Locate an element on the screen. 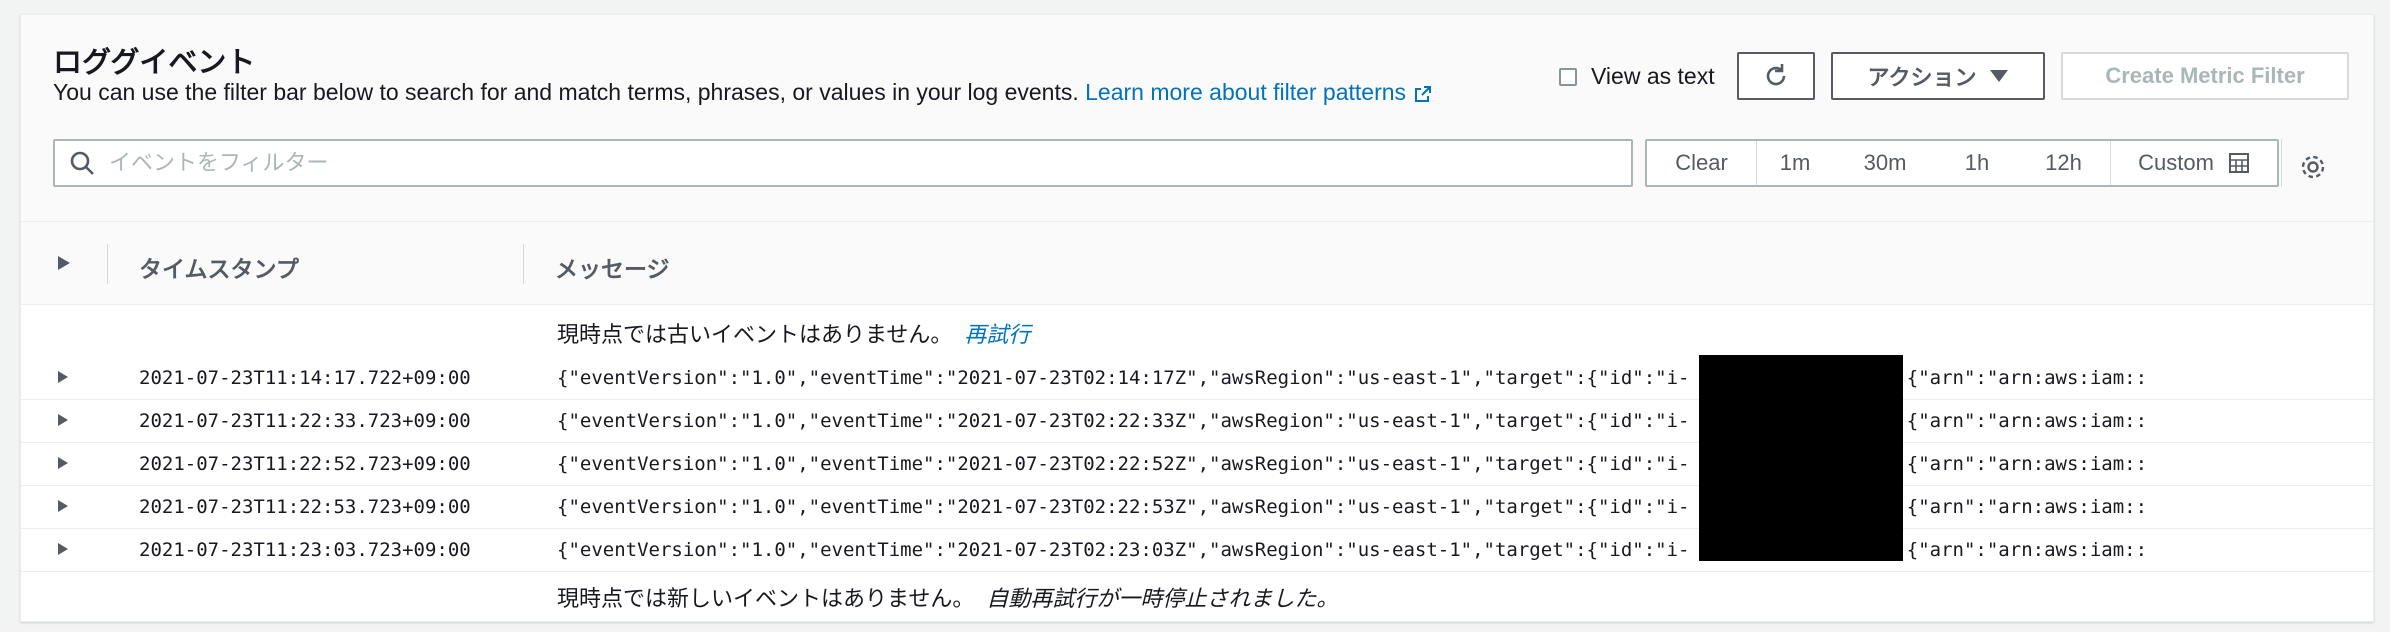 The height and width of the screenshot is (632, 2390). view-as-text-checkbox is located at coordinates (1568, 76).